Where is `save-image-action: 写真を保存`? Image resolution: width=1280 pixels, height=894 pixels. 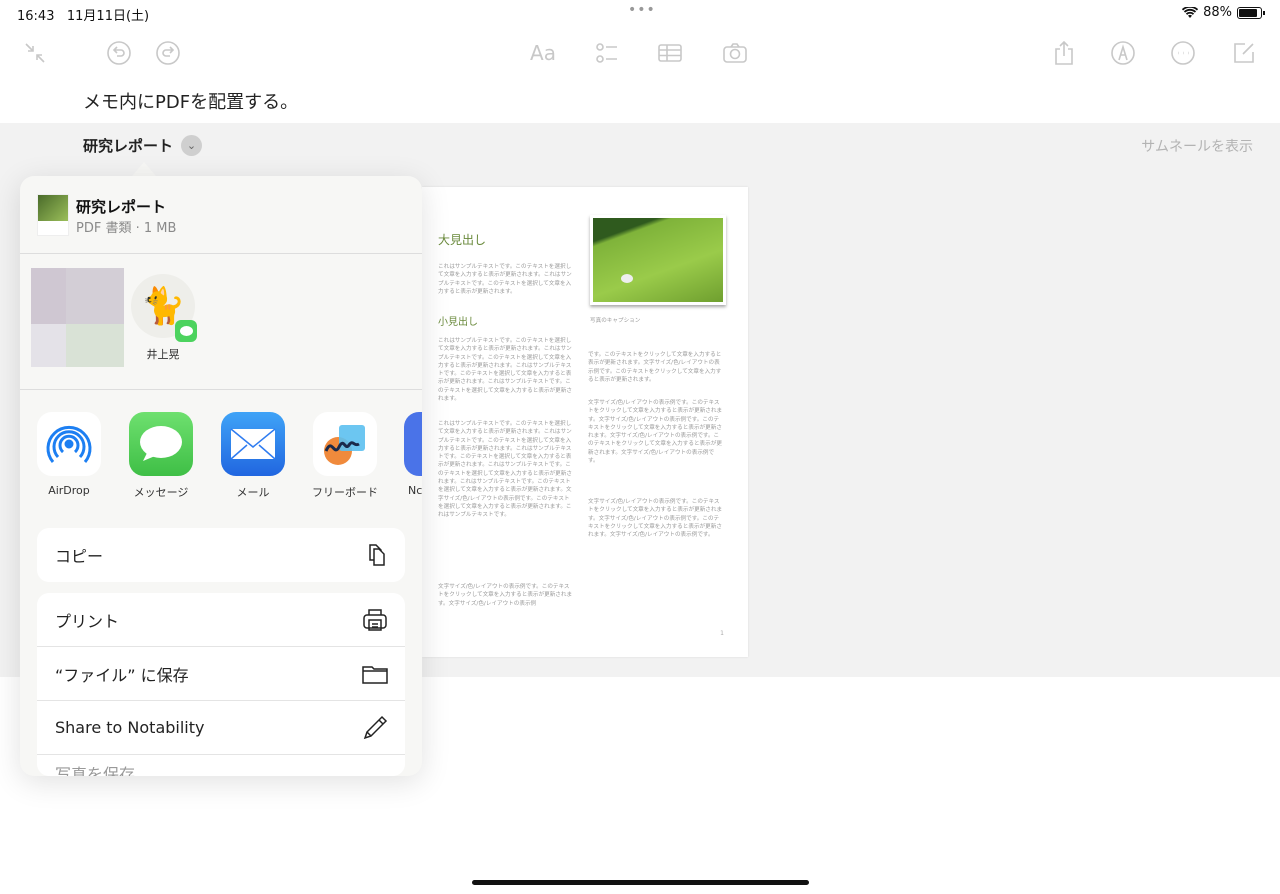
save-image-action: 写真を保存 is located at coordinates (221, 765).